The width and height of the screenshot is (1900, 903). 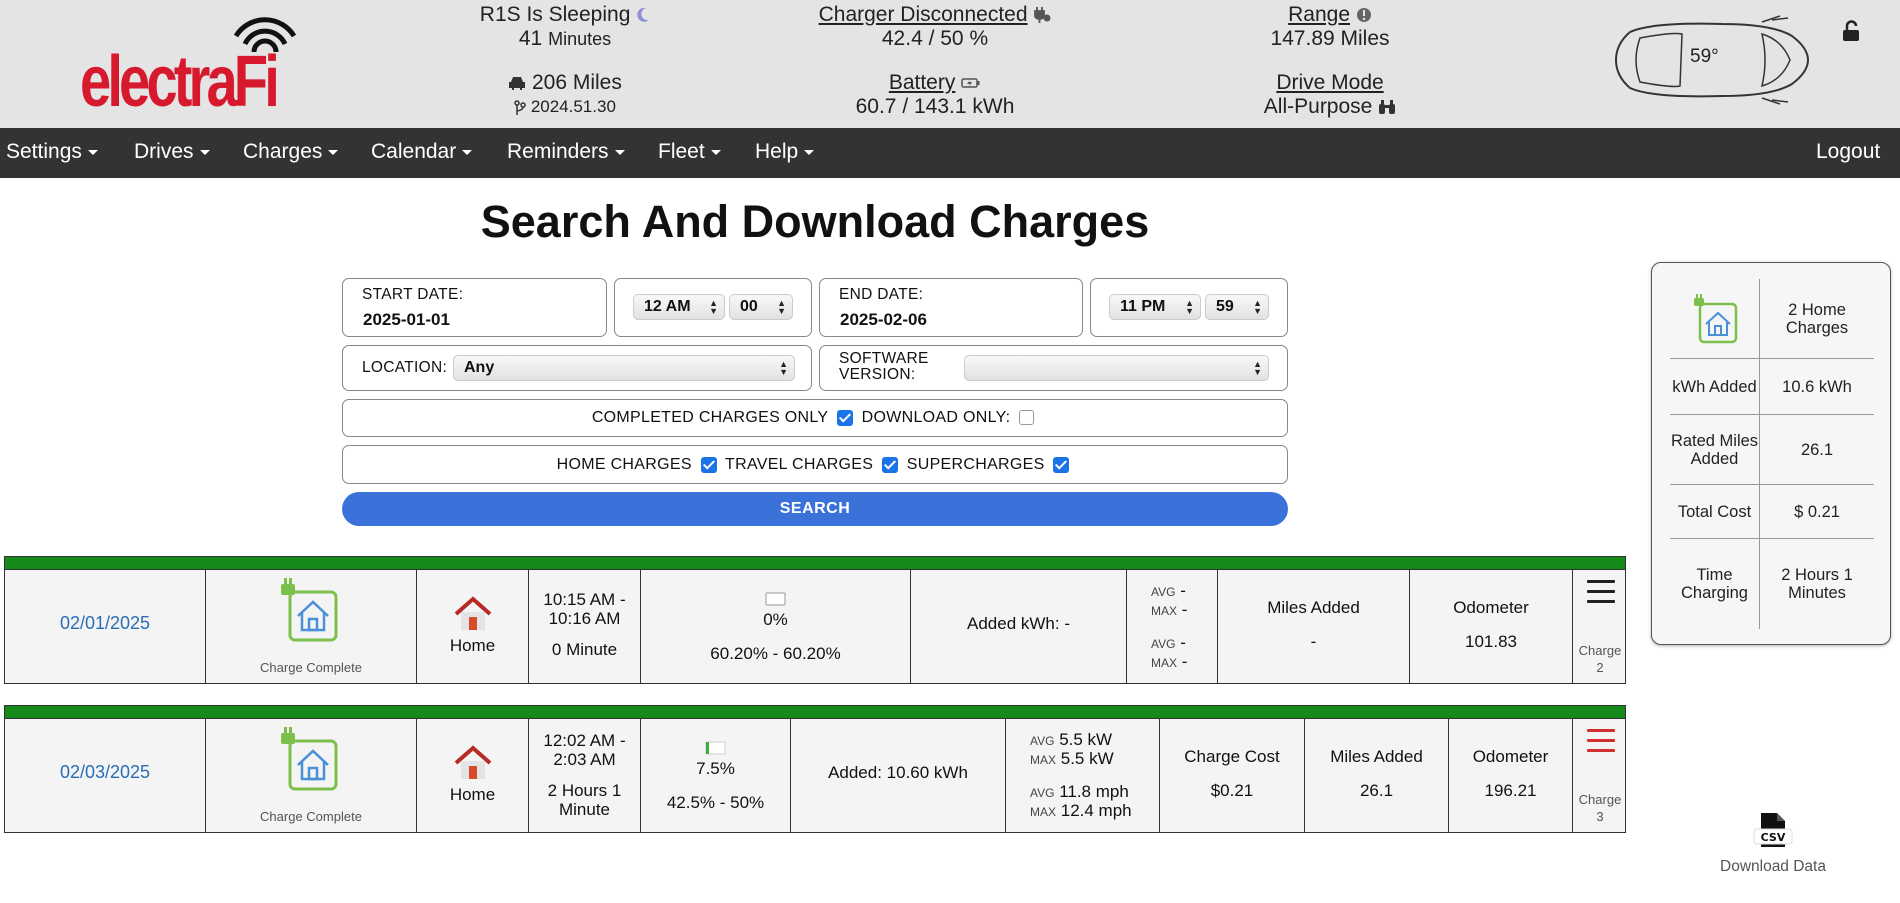 What do you see at coordinates (1773, 830) in the screenshot?
I see `csv-file-icon: CSV` at bounding box center [1773, 830].